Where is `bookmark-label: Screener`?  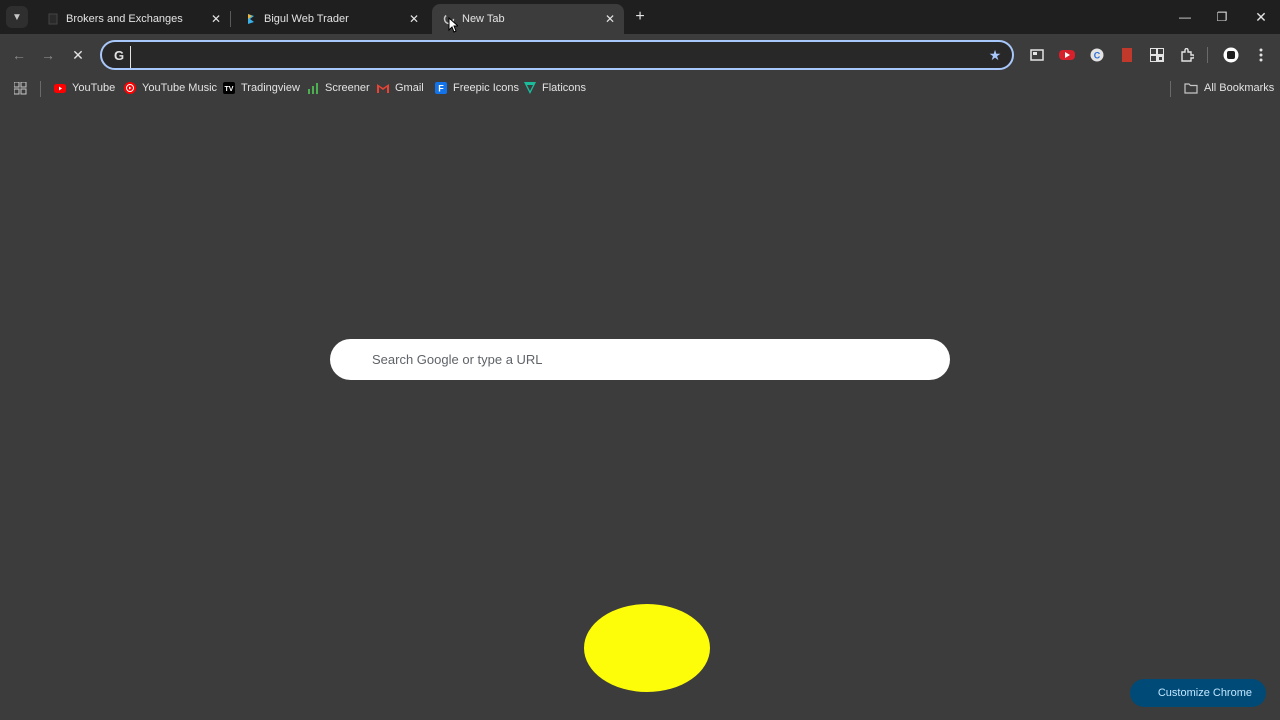
bookmark-label: Screener is located at coordinates (347, 88).